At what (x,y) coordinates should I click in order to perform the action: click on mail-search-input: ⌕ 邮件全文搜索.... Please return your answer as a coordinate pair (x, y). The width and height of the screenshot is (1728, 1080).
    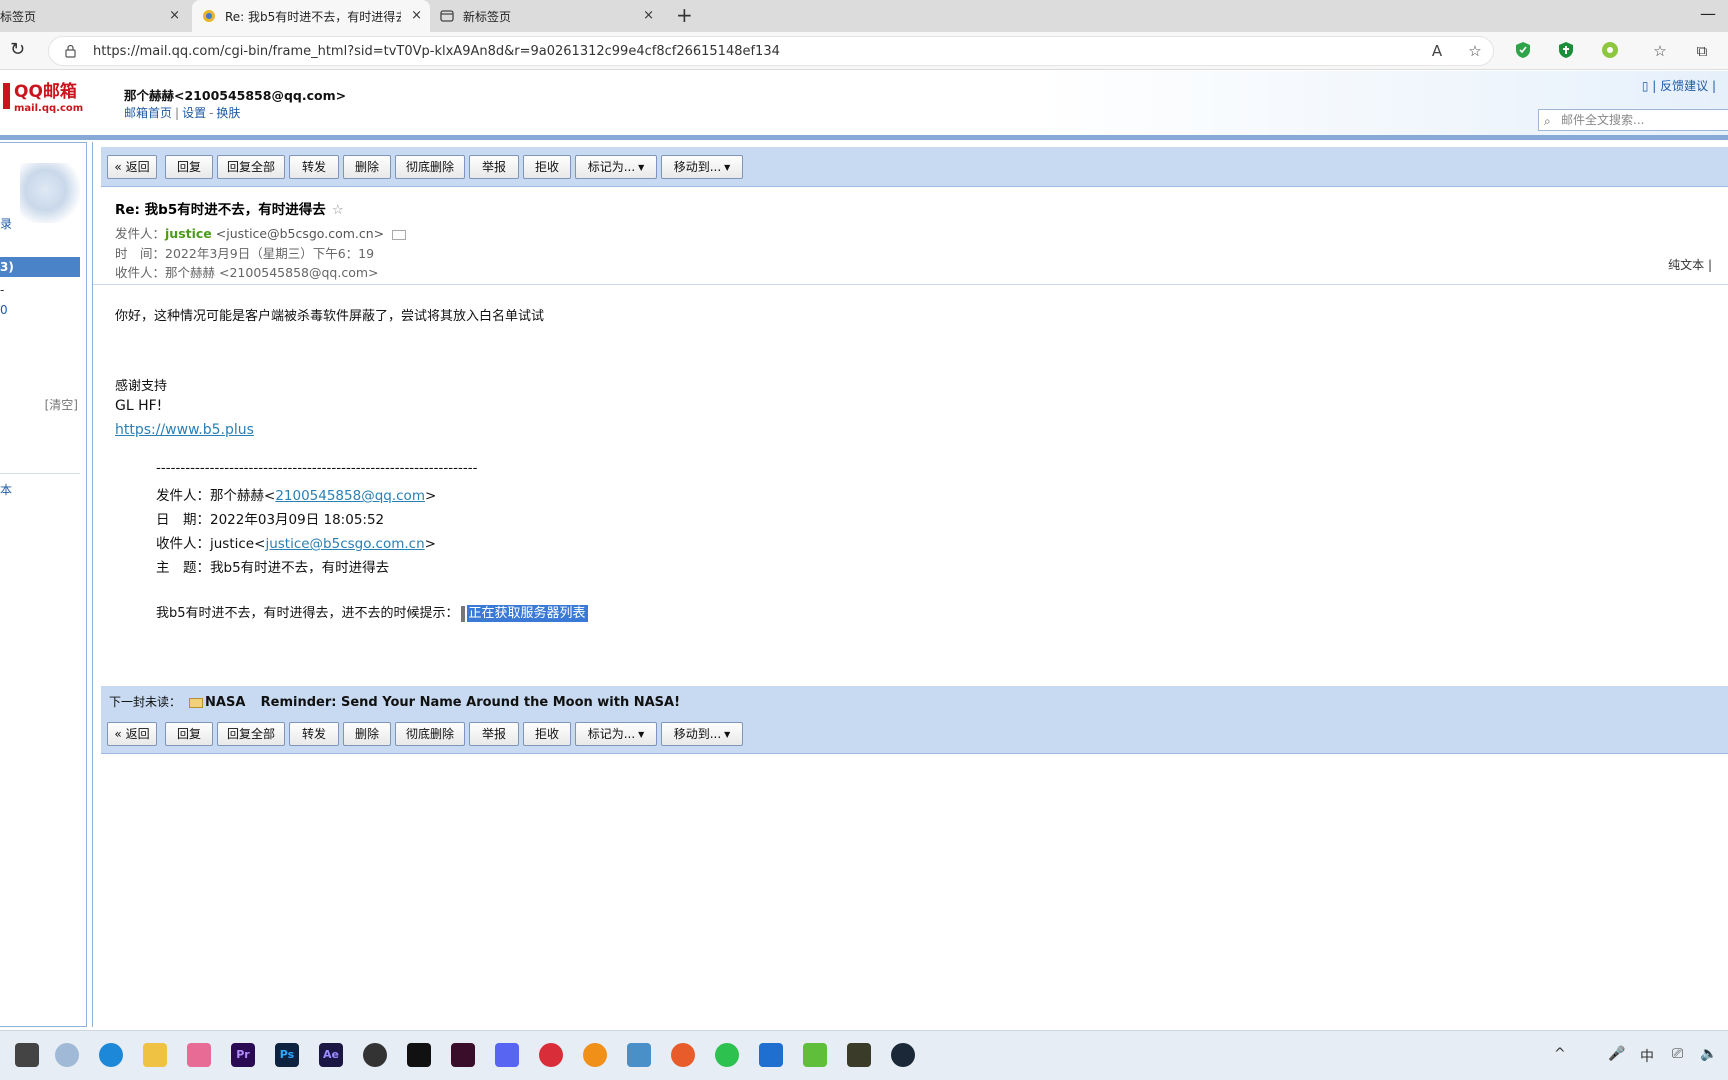
    Looking at the image, I should click on (1633, 120).